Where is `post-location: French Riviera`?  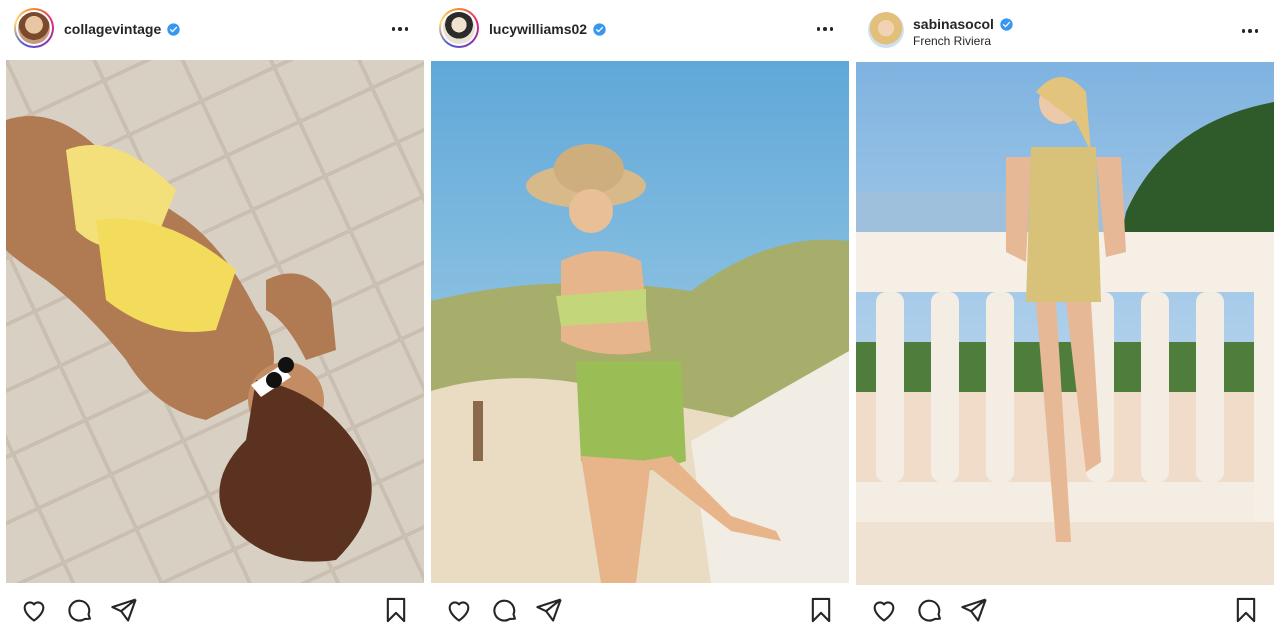
post-location: French Riviera is located at coordinates (963, 41).